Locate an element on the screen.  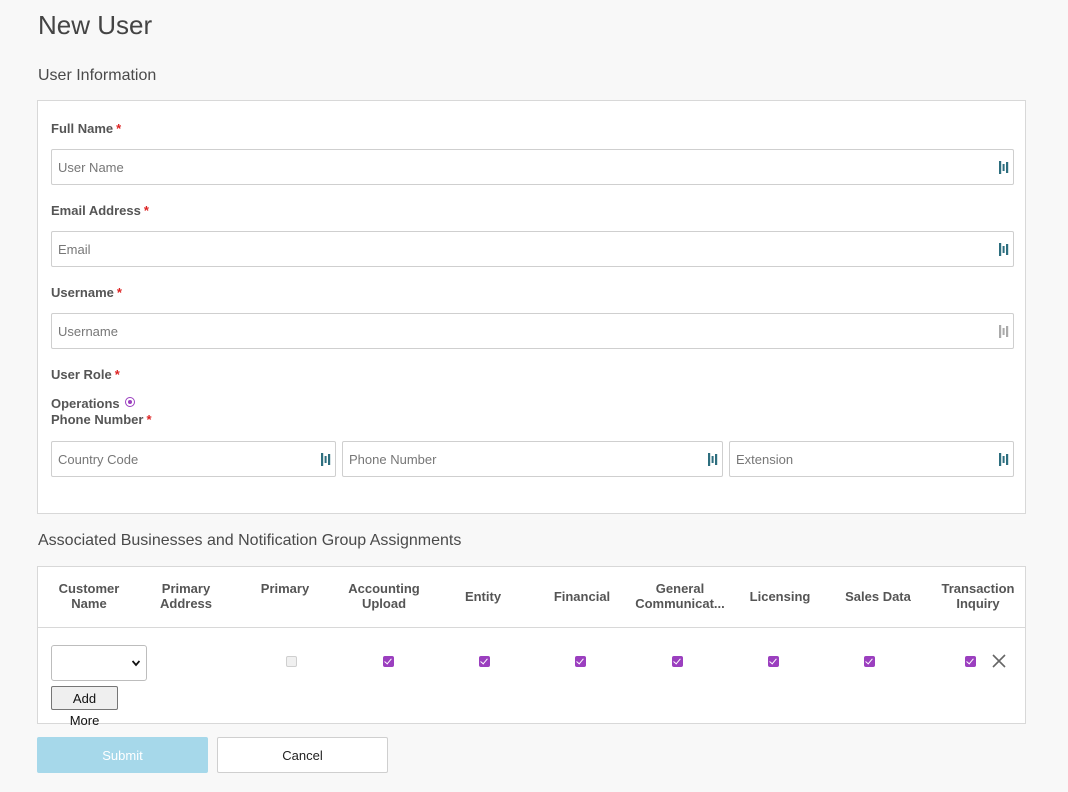
user-role-label-text: User Role is located at coordinates (81, 374).